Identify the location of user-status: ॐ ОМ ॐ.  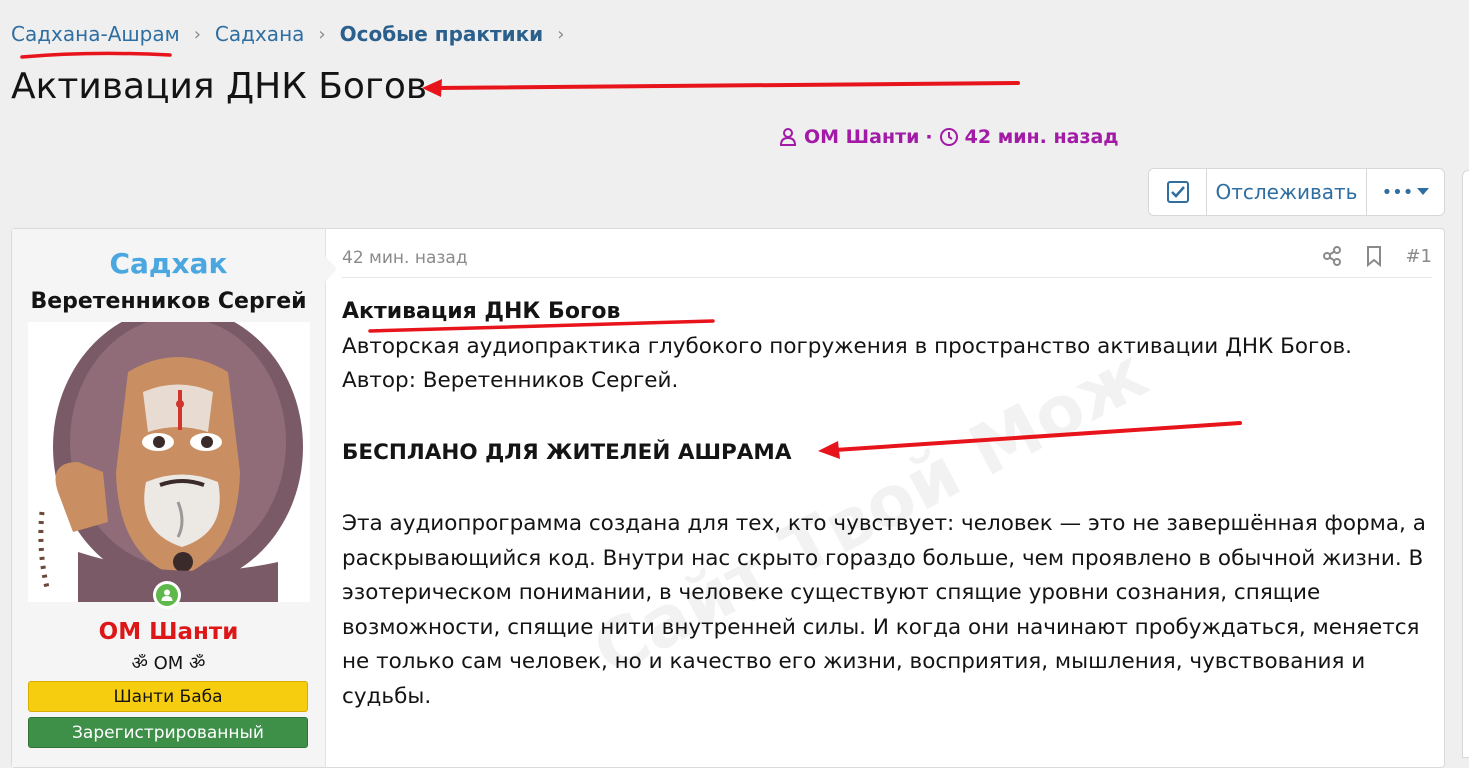
(168, 663).